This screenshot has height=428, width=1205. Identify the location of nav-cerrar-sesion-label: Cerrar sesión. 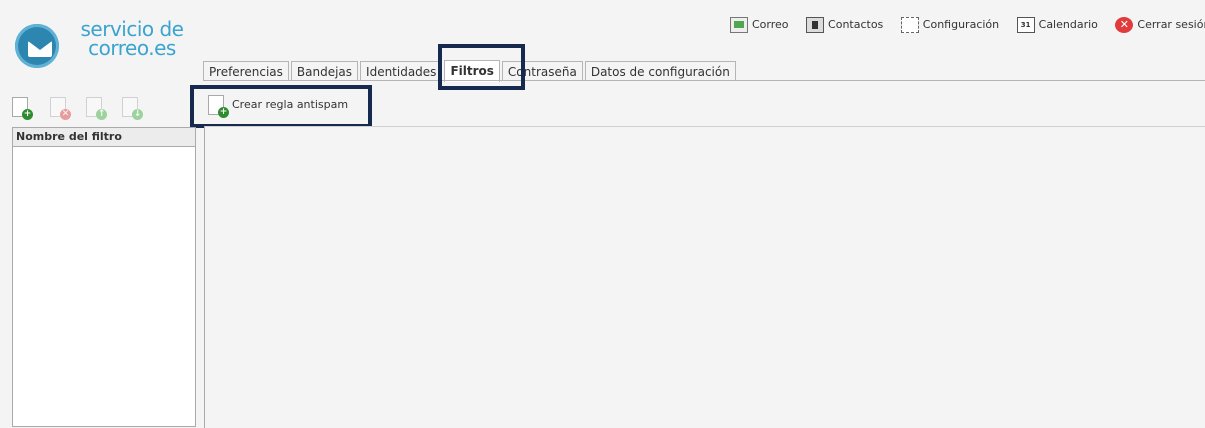
(1171, 24).